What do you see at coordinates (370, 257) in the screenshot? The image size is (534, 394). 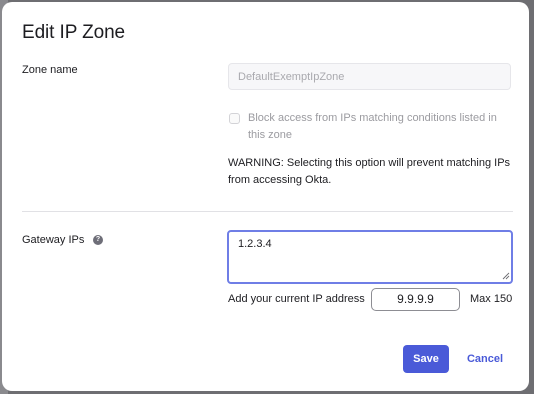 I see `gateway-ips-textarea: 1.2.3.4` at bounding box center [370, 257].